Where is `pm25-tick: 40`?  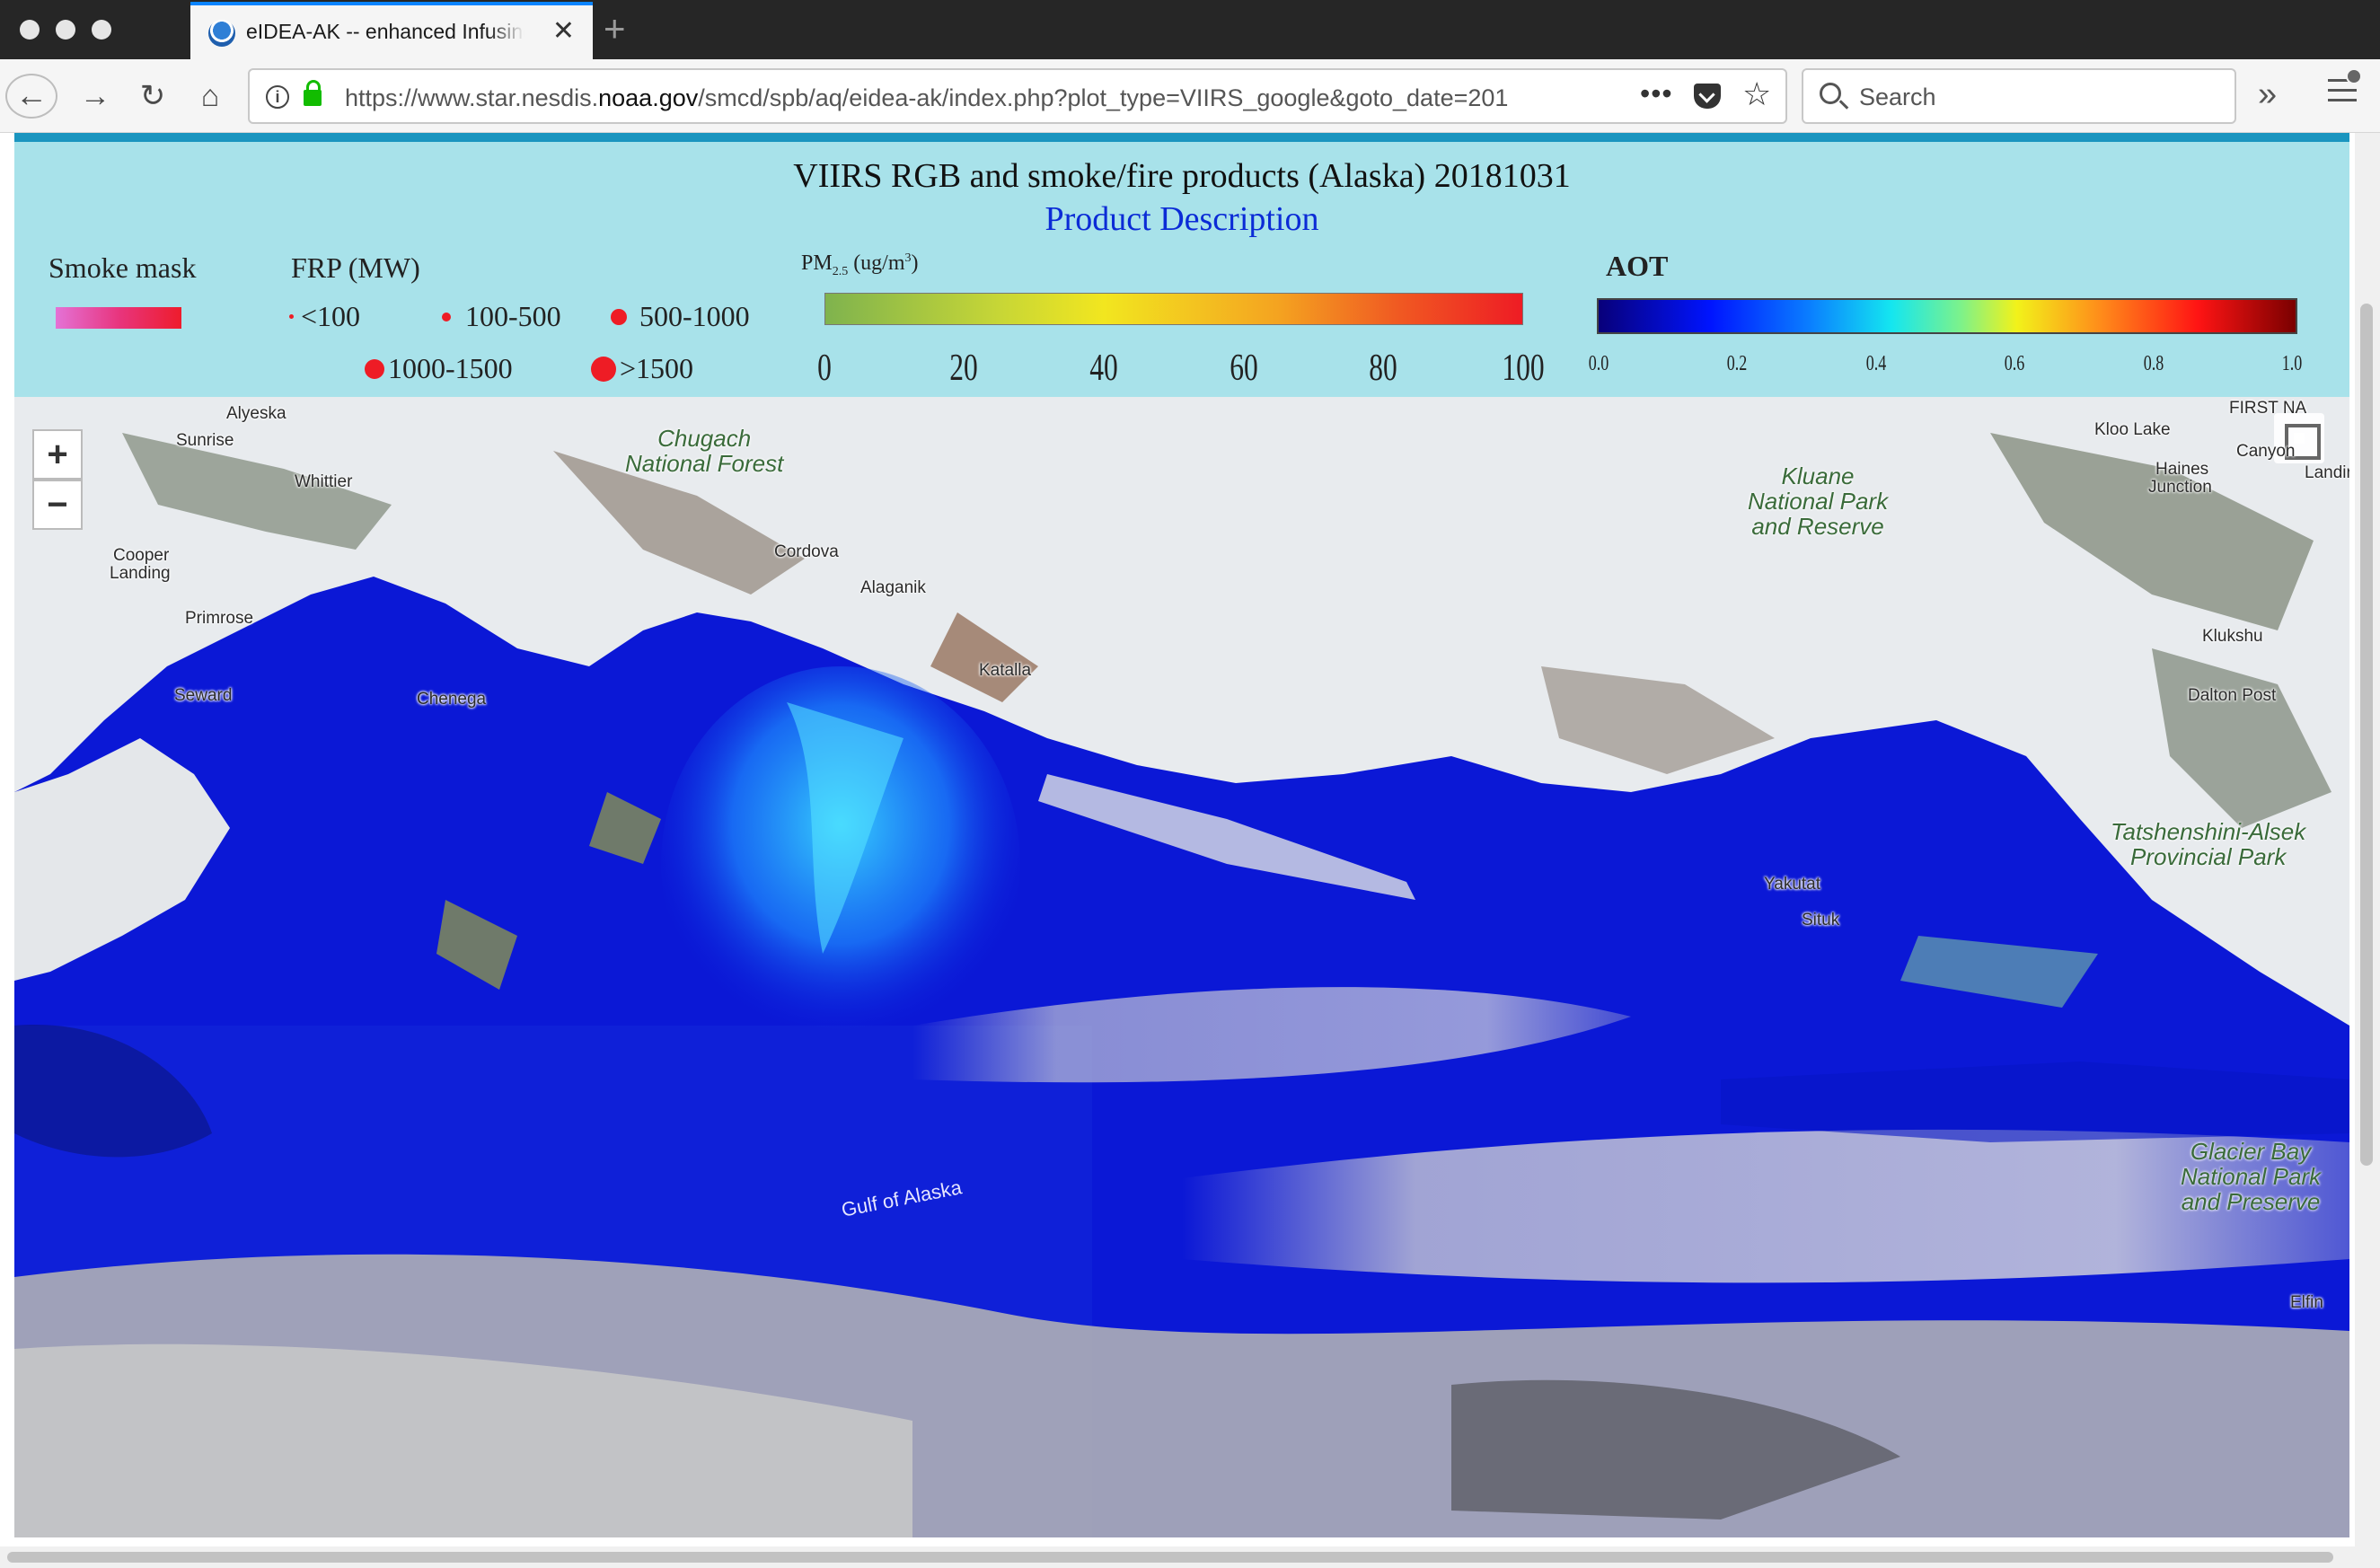 pm25-tick: 40 is located at coordinates (1104, 368).